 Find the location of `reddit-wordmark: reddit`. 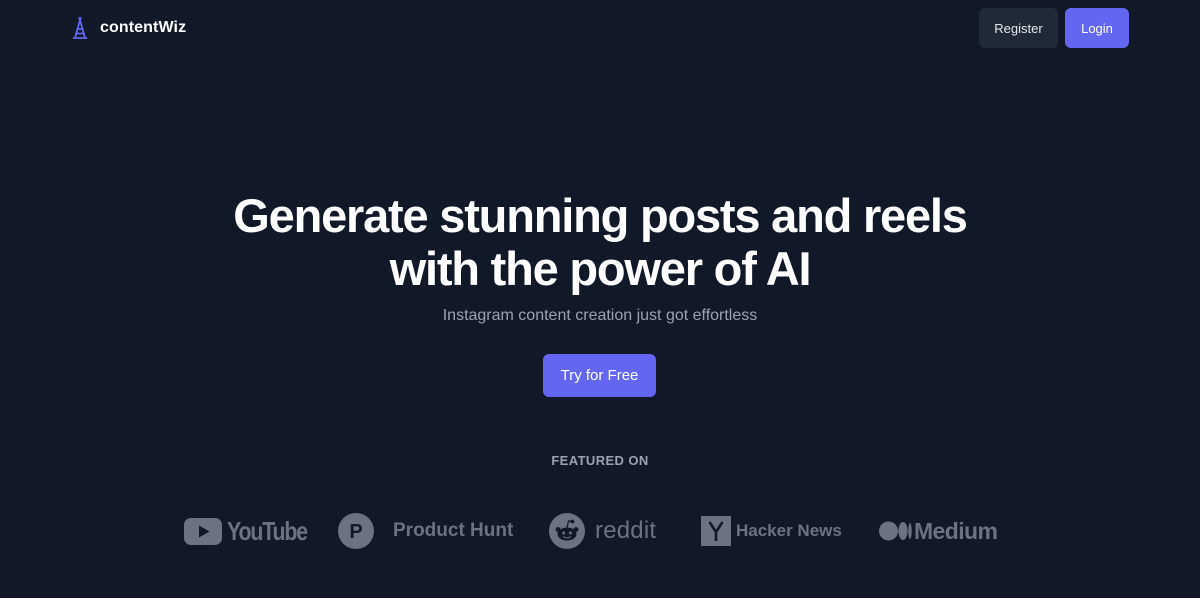

reddit-wordmark: reddit is located at coordinates (626, 530).